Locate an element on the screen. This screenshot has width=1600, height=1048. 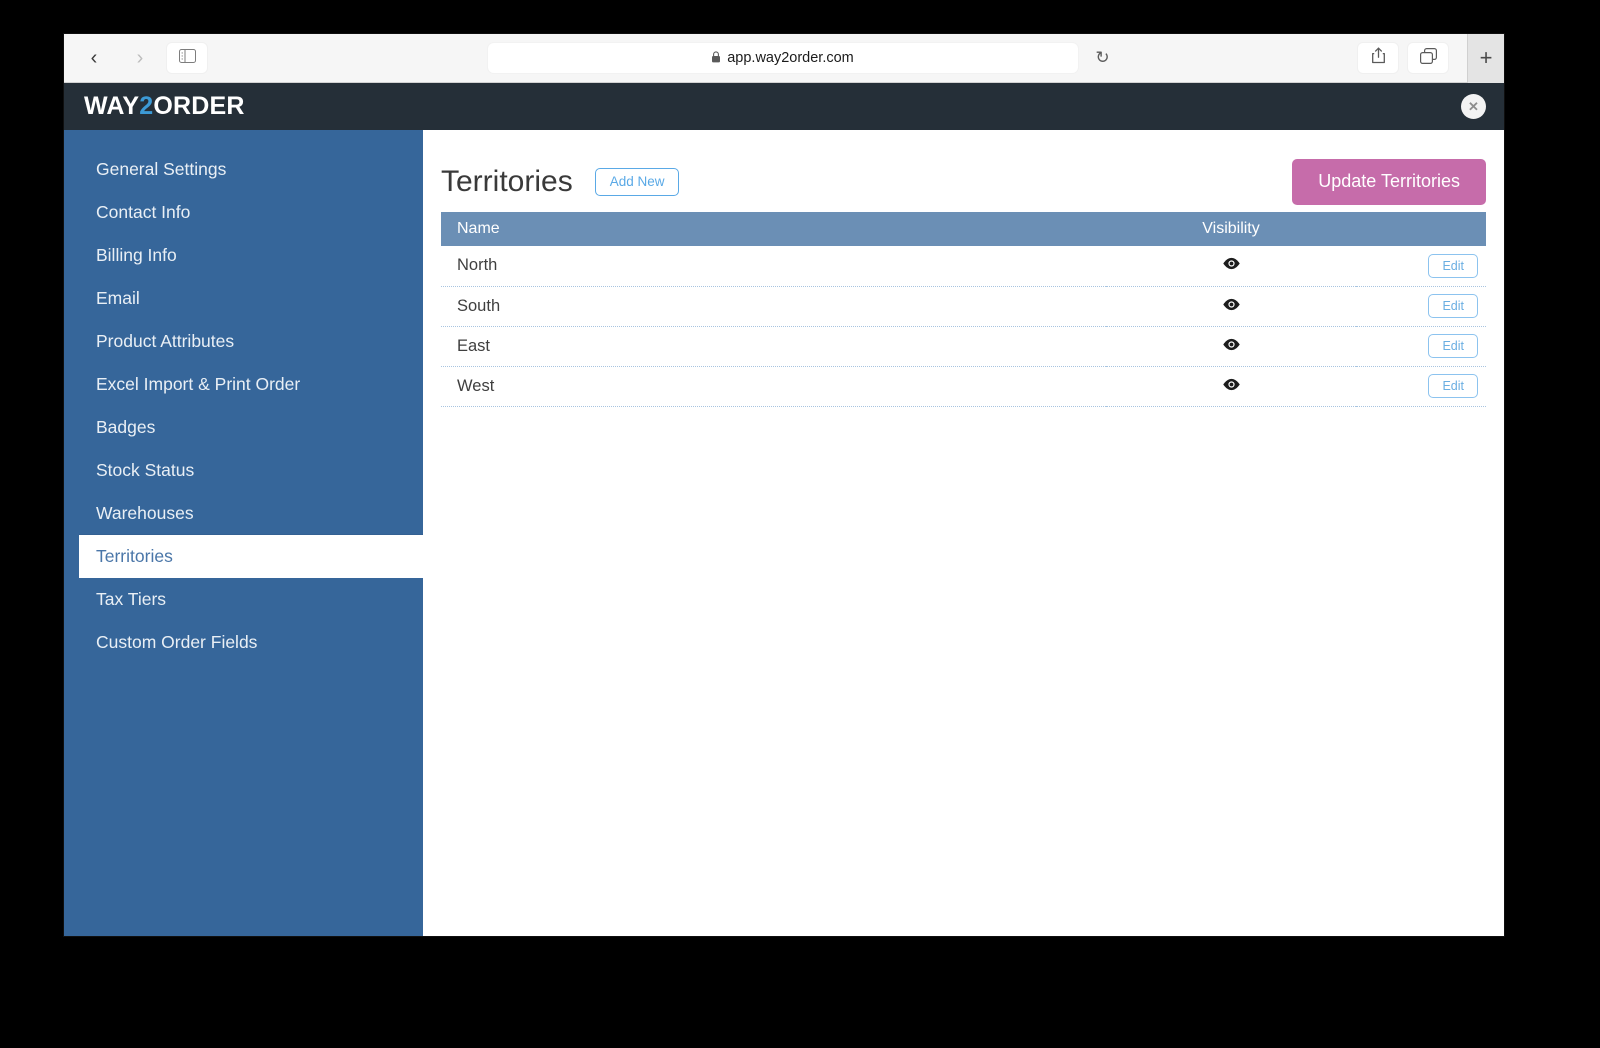
sidebar-item-stock-status: Stock Status is located at coordinates (243, 470).